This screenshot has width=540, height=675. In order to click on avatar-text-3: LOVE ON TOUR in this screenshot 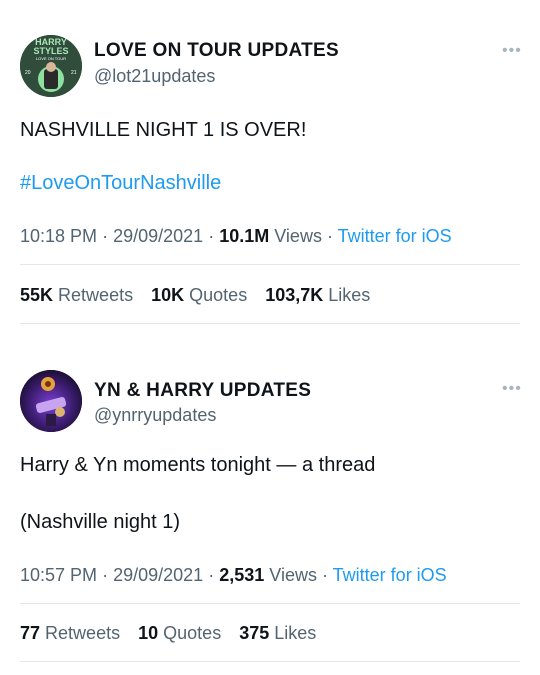, I will do `click(51, 58)`.